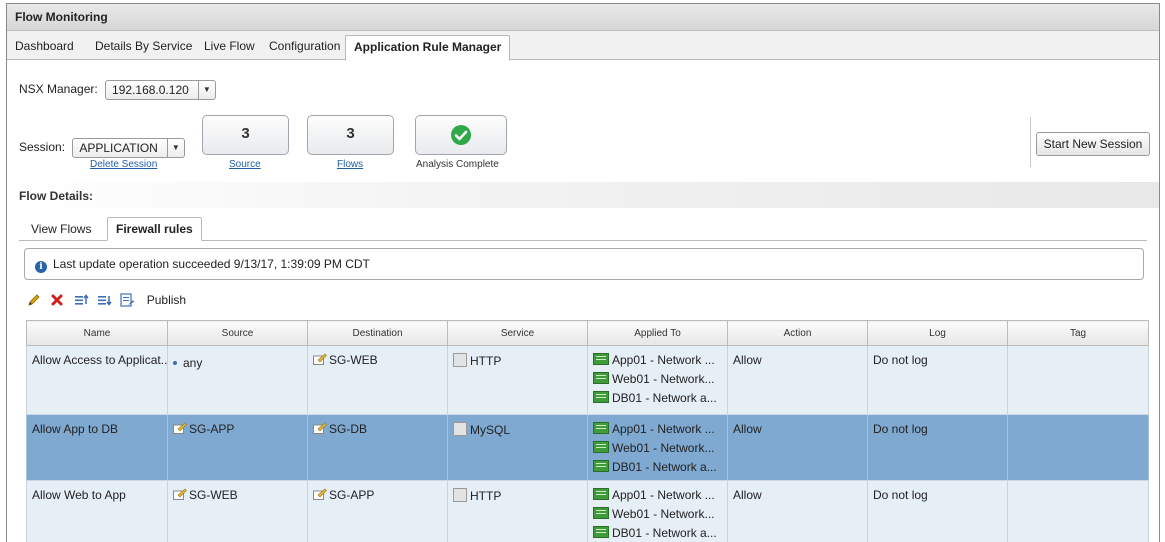 This screenshot has height=542, width=1165. Describe the element at coordinates (485, 496) in the screenshot. I see `rule-service-value: HTTP` at that location.